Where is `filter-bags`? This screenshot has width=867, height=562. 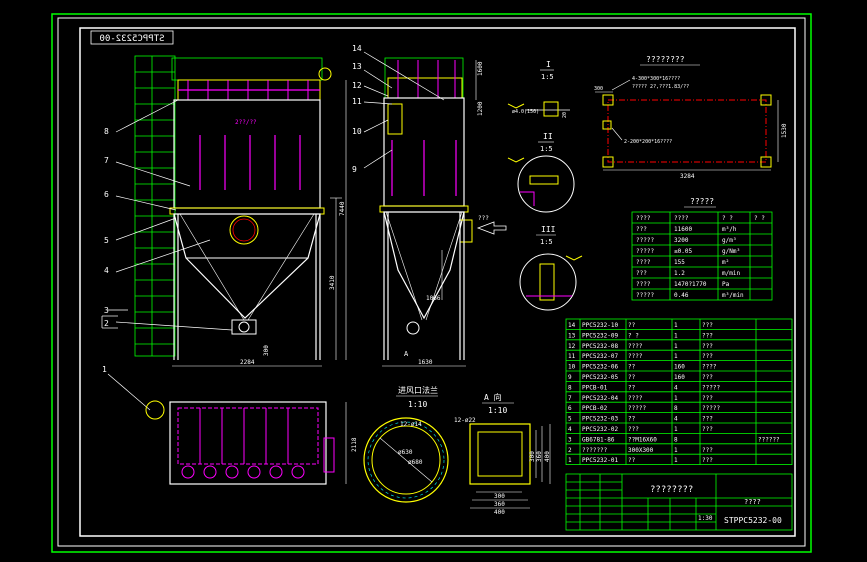
filter-bags is located at coordinates (250, 162).